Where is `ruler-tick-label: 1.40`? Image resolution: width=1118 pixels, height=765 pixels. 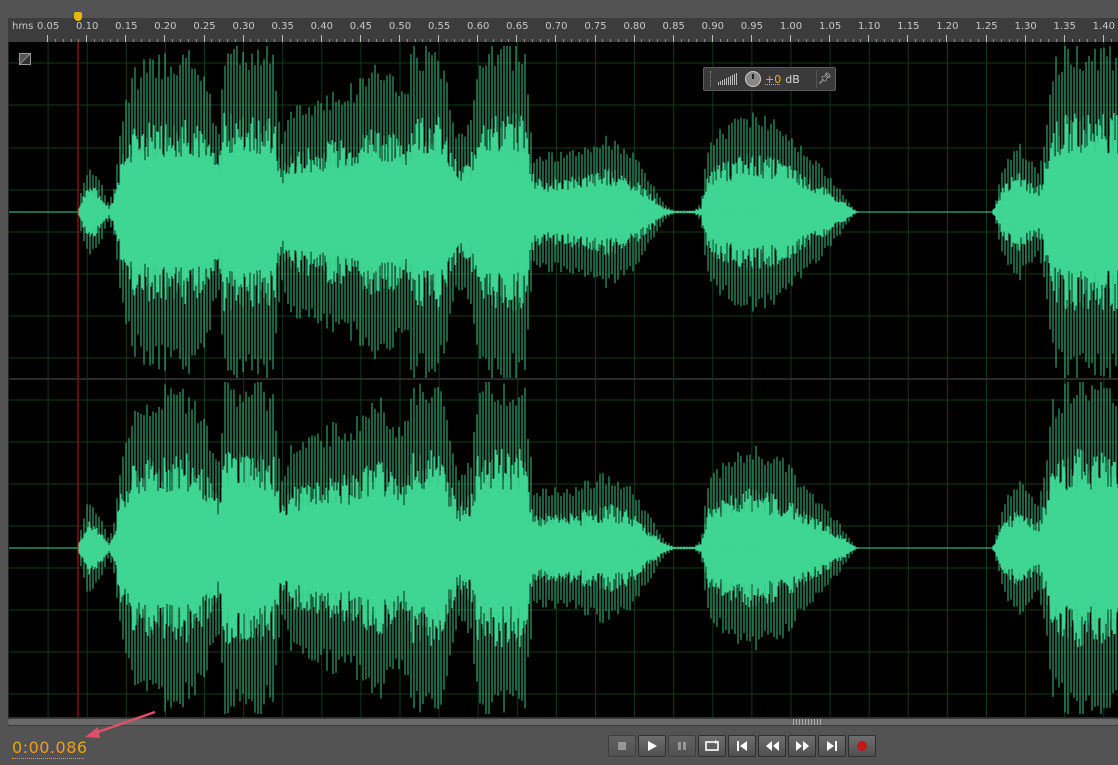
ruler-tick-label: 1.40 is located at coordinates (1103, 26).